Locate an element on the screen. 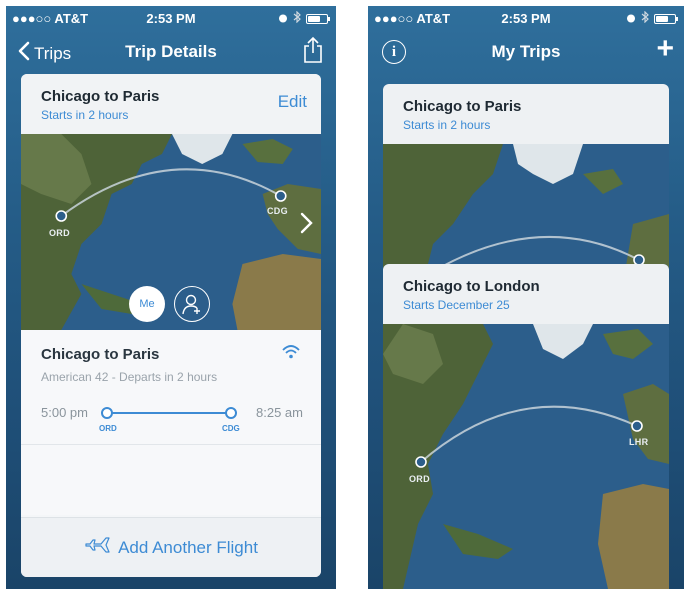  trip-subtitle: Starts December 25 is located at coordinates (456, 305).